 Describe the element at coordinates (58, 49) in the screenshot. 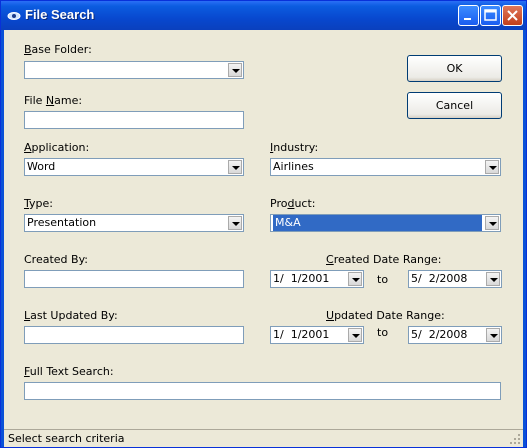

I see `base-folder-label: Base Folder:` at that location.